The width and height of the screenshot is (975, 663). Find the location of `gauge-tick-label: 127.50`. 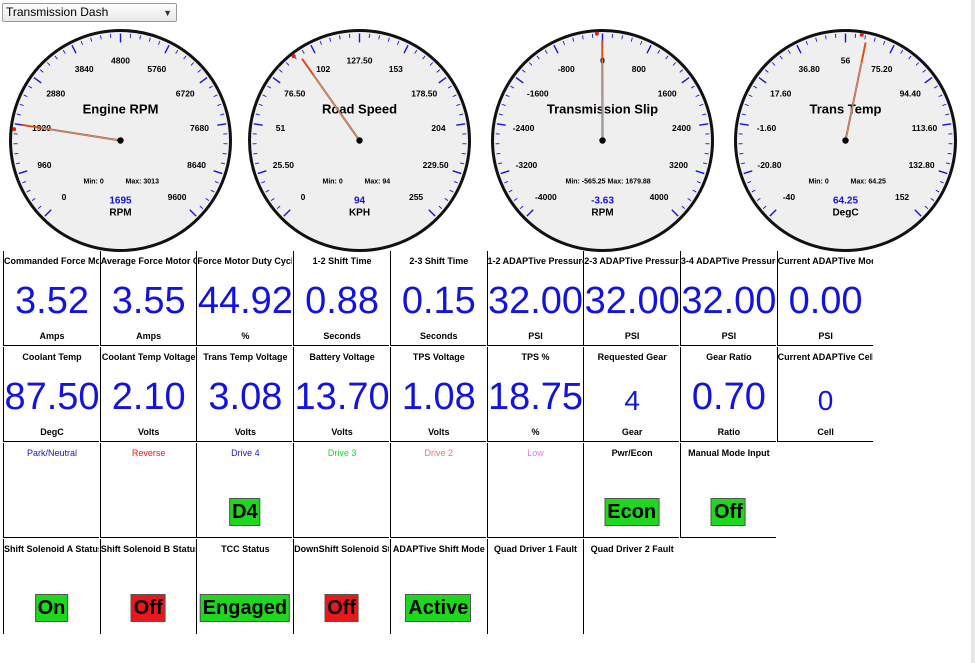

gauge-tick-label: 127.50 is located at coordinates (360, 61).